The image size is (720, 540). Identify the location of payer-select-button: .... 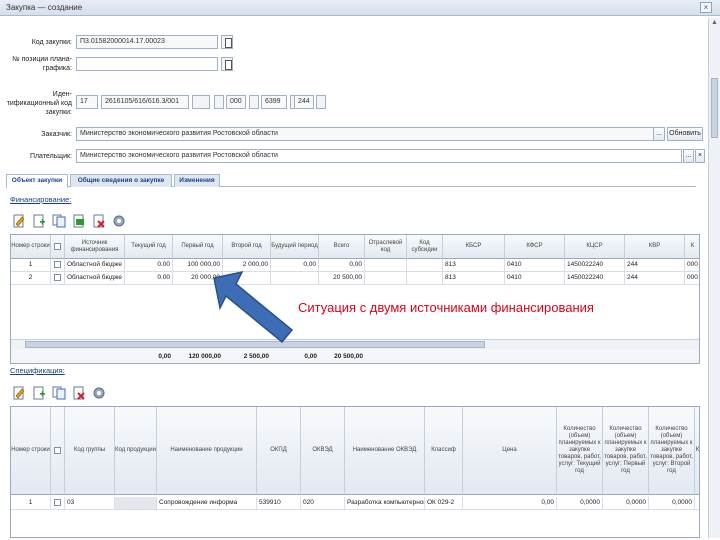
(688, 156).